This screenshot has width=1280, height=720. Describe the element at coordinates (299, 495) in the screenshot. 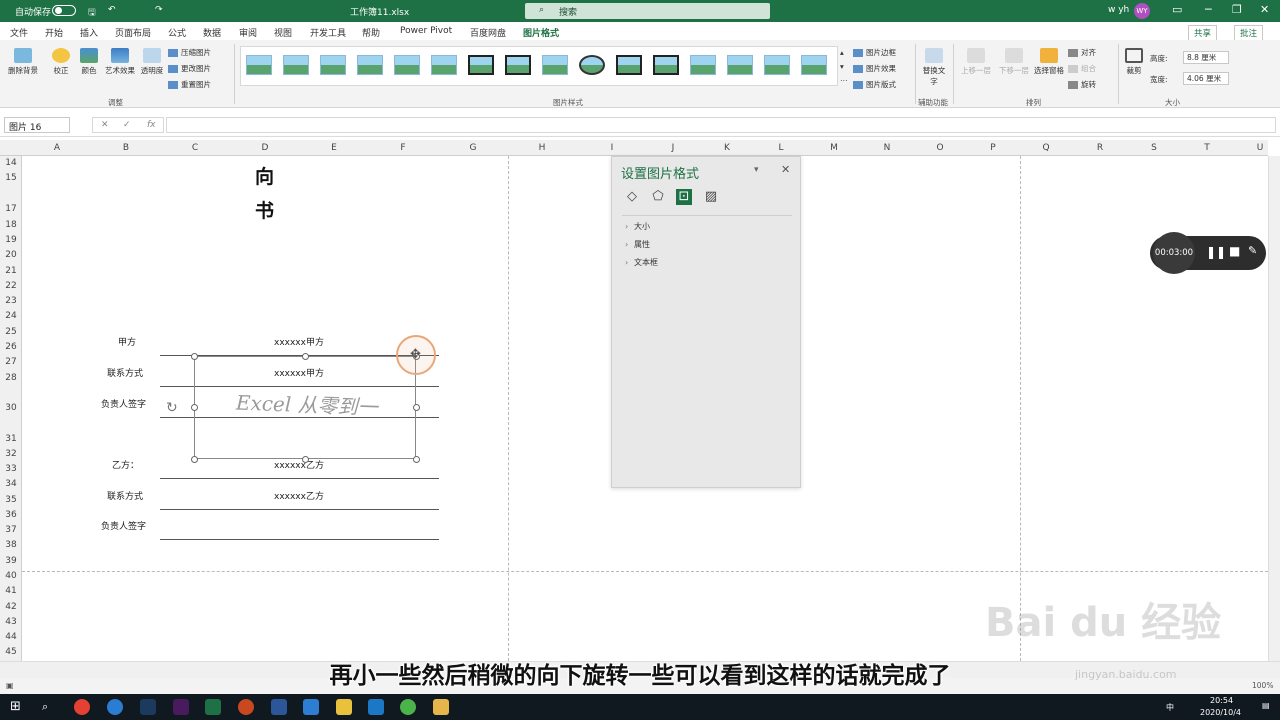

I see `contact-b-value: xxxxxx乙方` at that location.